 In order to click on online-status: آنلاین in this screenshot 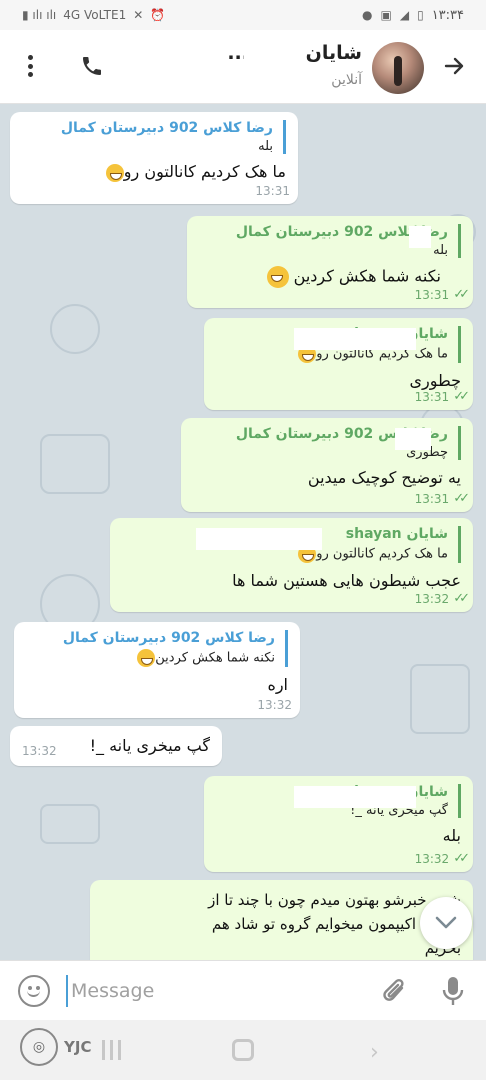, I will do `click(346, 80)`.